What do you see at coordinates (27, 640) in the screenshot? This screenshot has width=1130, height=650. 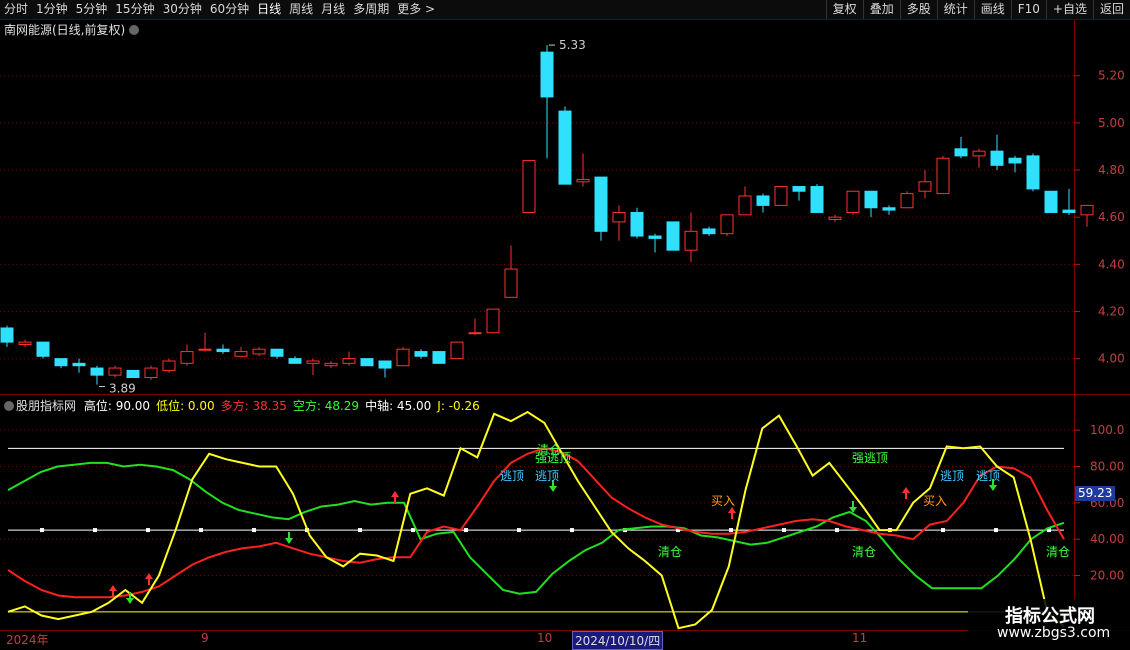 I see `date-label: 2024年` at bounding box center [27, 640].